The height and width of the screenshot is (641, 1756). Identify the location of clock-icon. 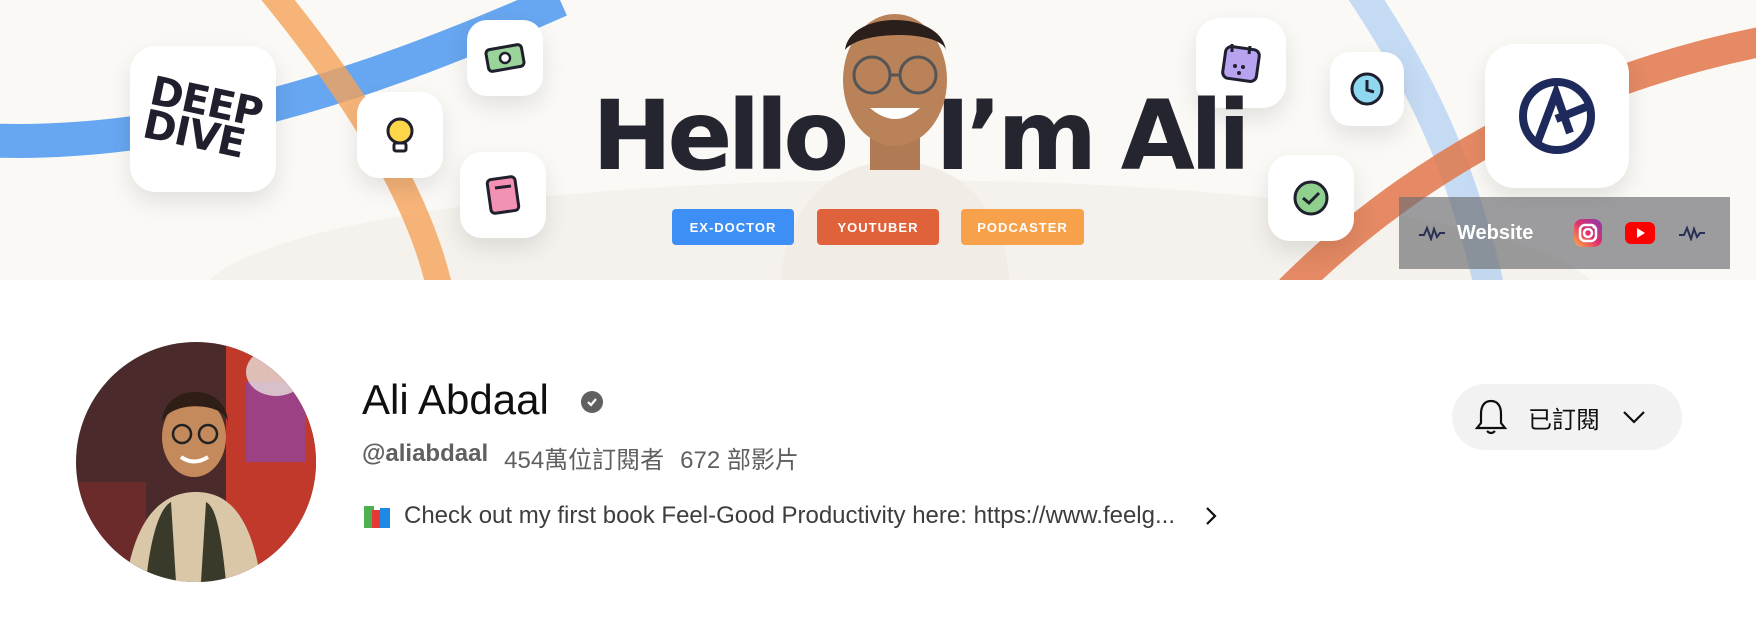
(1367, 89).